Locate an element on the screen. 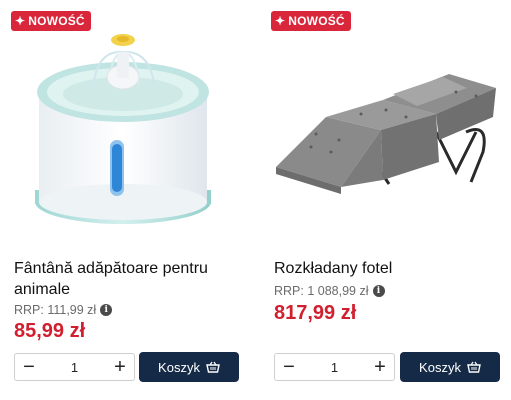  product-title: Fântână adăpătoare pentru animale is located at coordinates (131, 279).